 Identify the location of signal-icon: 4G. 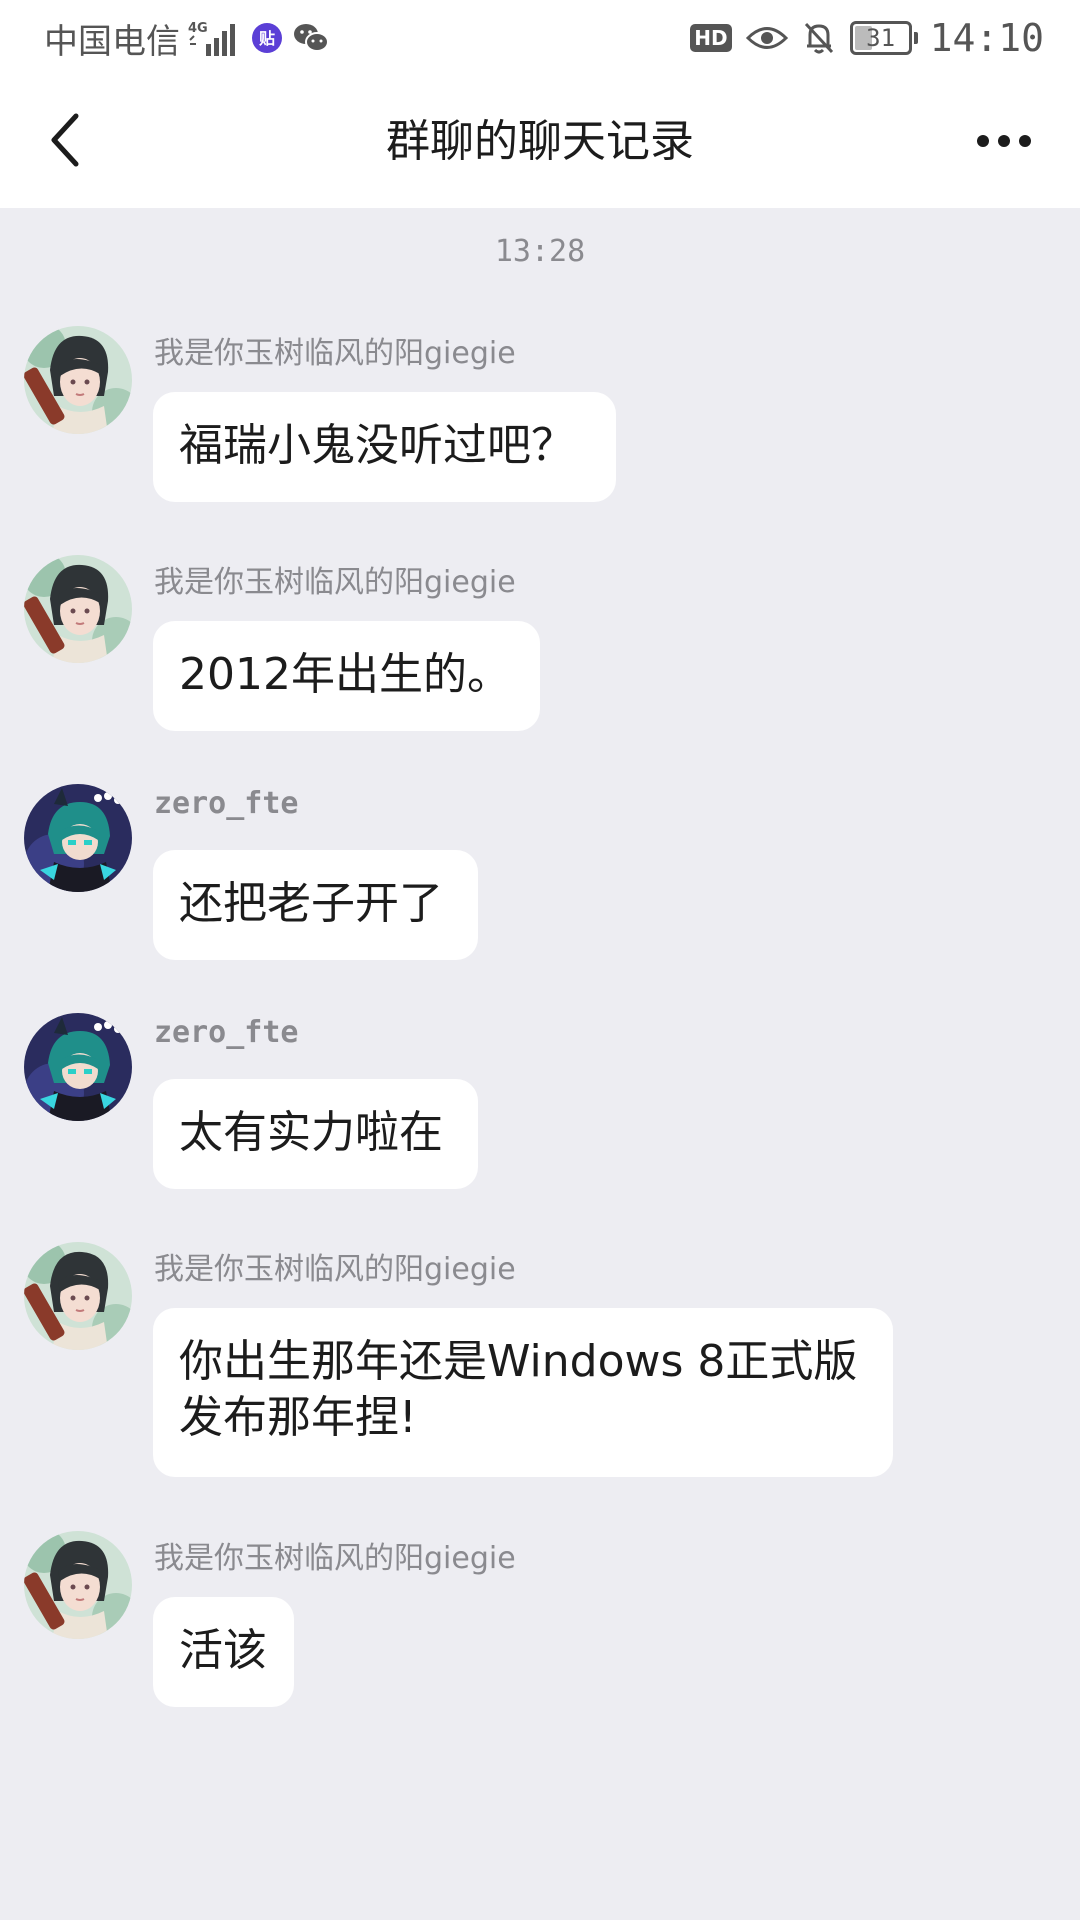
(215, 38).